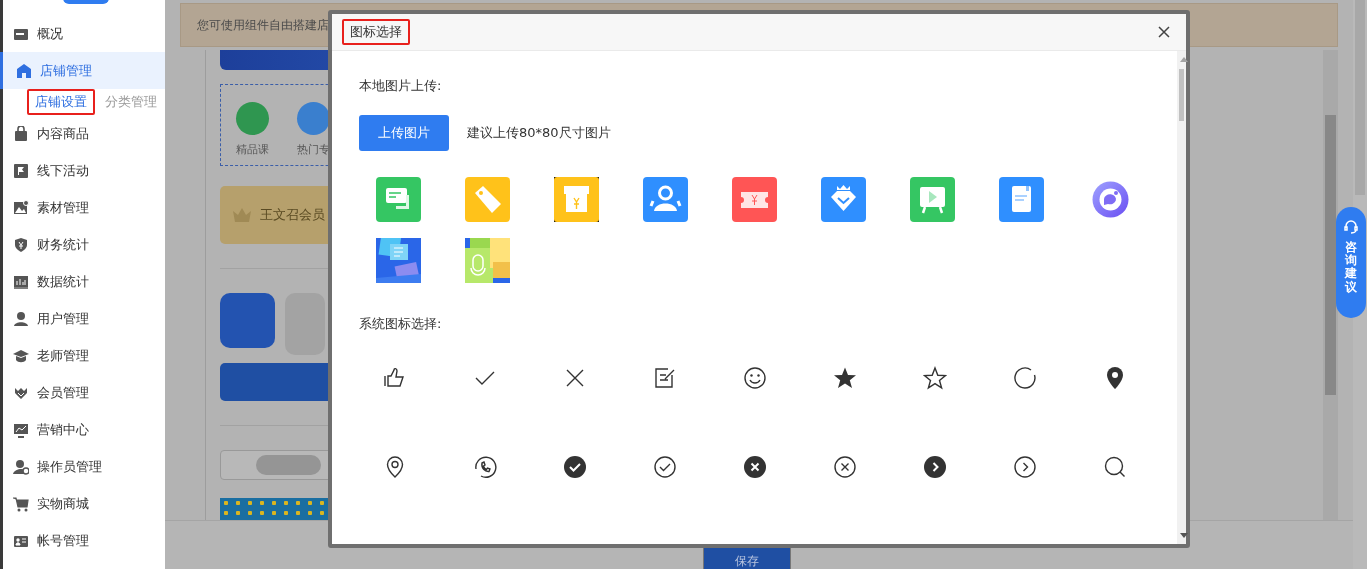  Describe the element at coordinates (665, 199) in the screenshot. I see `people-icon` at that location.